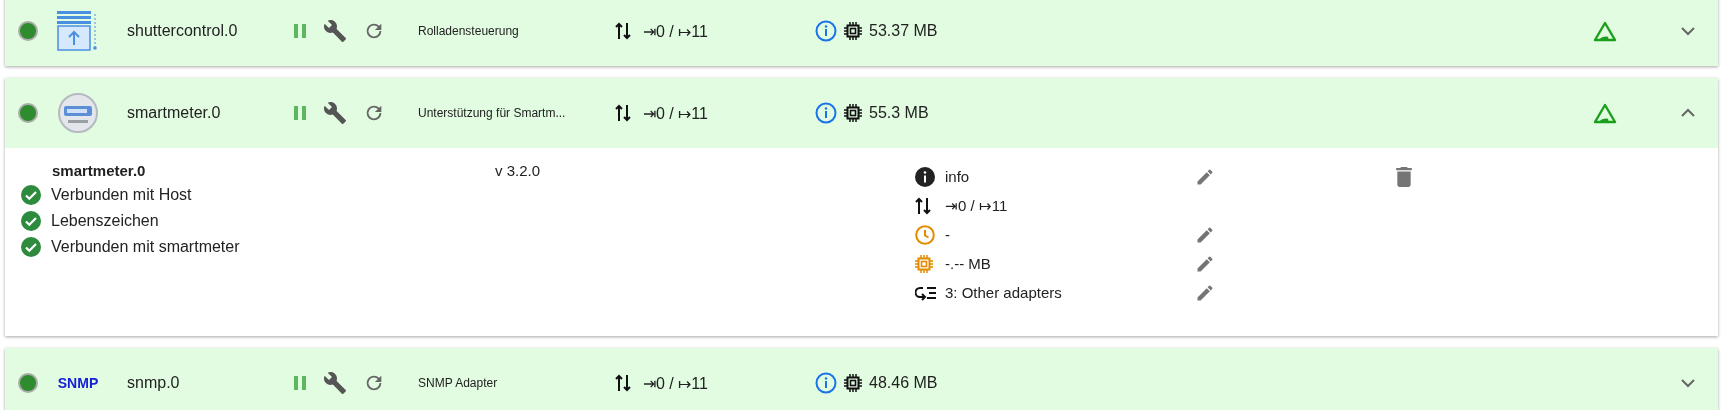 This screenshot has width=1724, height=410. I want to click on instance-name: shuttercontrol.0, so click(183, 31).